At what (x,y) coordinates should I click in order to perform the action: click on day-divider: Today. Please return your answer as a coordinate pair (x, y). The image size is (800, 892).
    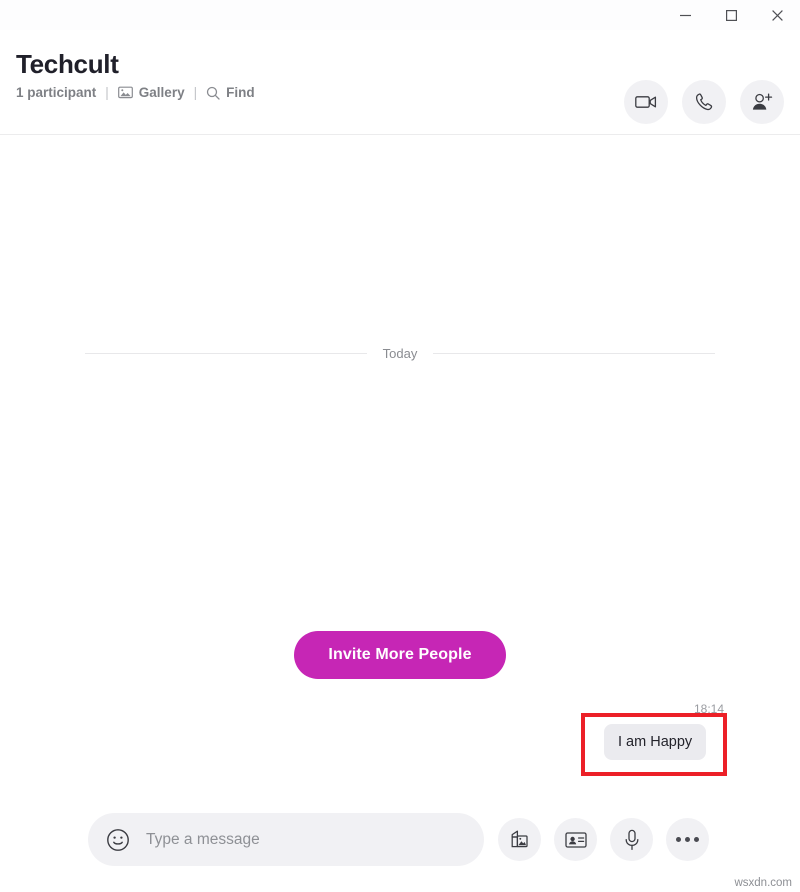
    Looking at the image, I should click on (400, 353).